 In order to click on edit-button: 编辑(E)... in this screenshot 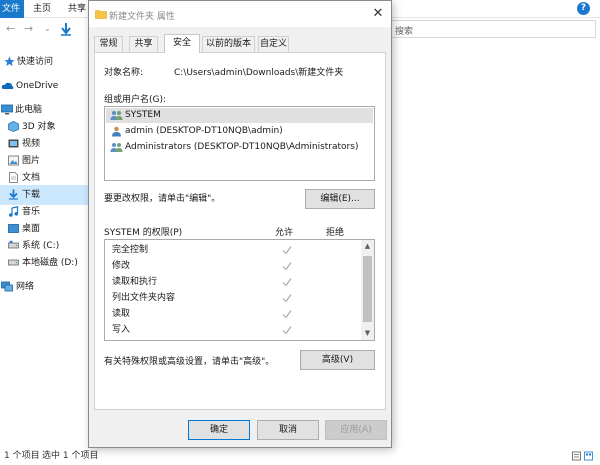, I will do `click(340, 199)`.